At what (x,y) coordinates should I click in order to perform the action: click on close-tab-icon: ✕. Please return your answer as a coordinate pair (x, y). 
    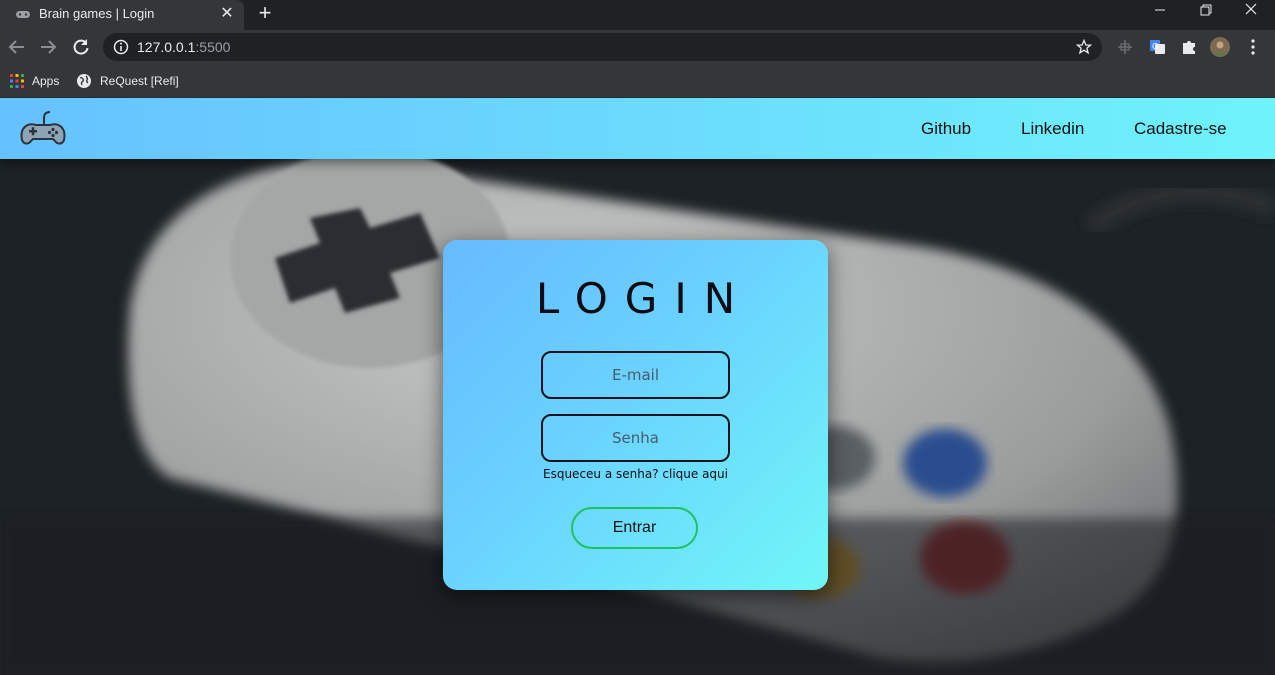
    Looking at the image, I should click on (227, 14).